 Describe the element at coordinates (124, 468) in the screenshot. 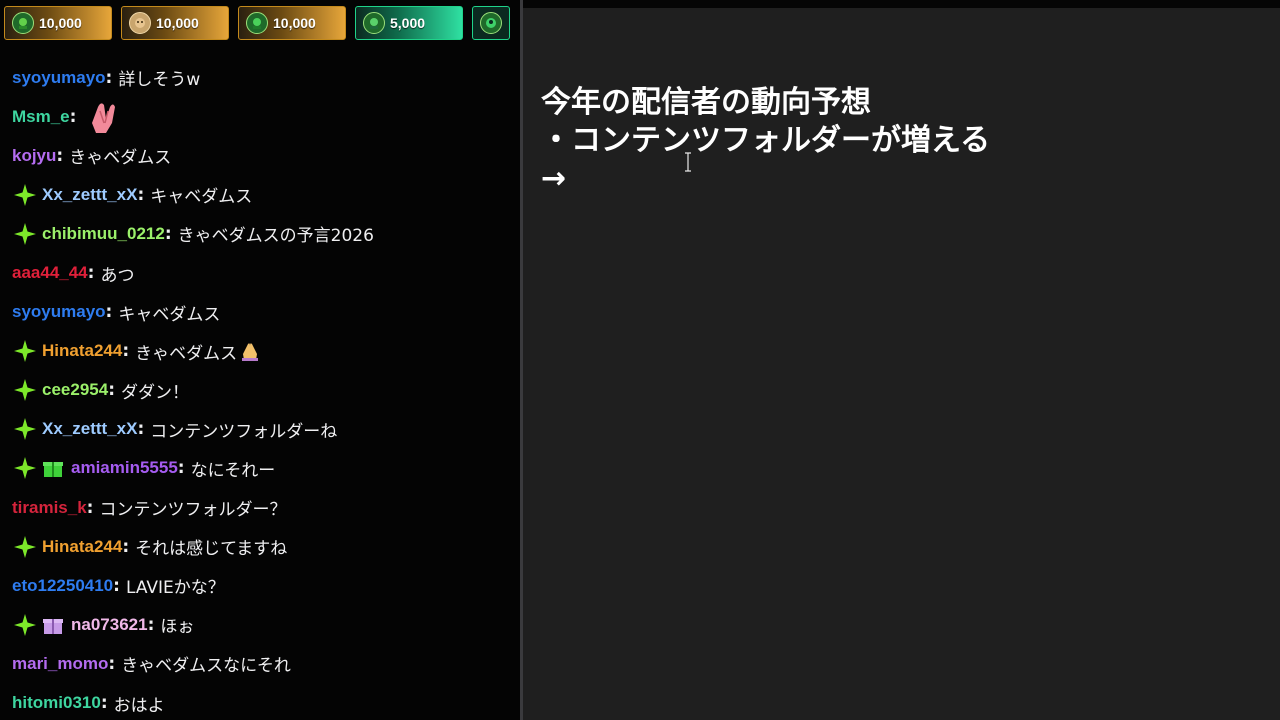

I see `chat-username: amiamin5555` at that location.